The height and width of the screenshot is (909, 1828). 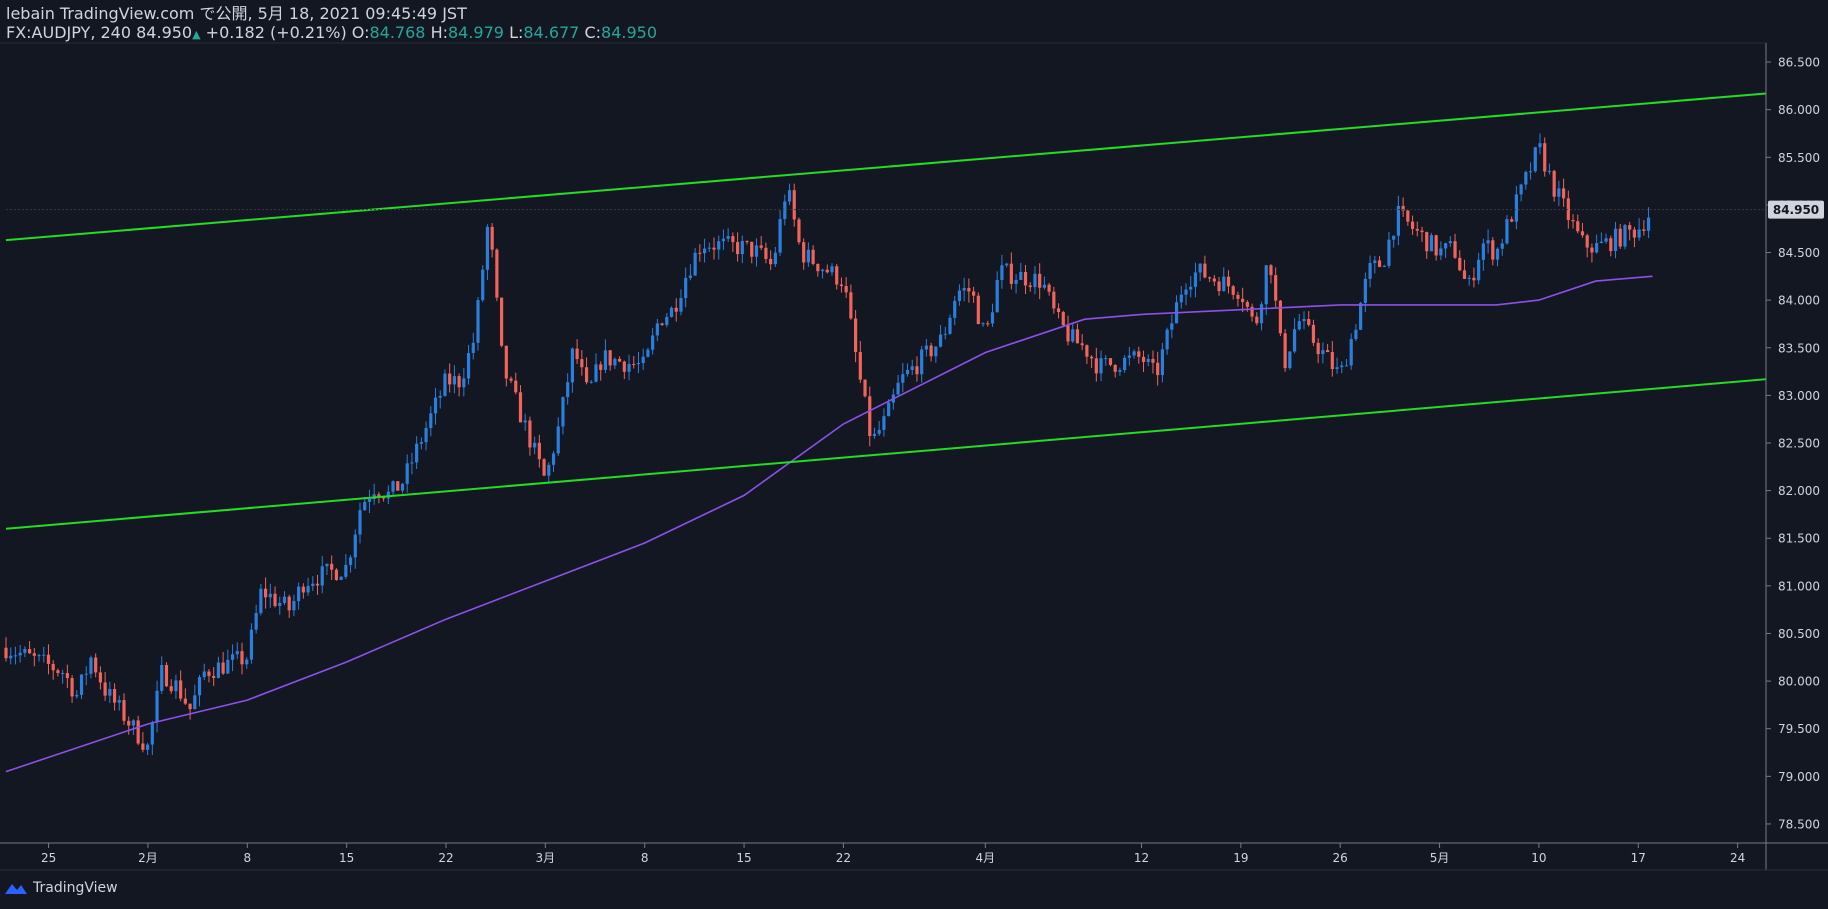 What do you see at coordinates (1799, 348) in the screenshot?
I see `y-tick-label: 83.500` at bounding box center [1799, 348].